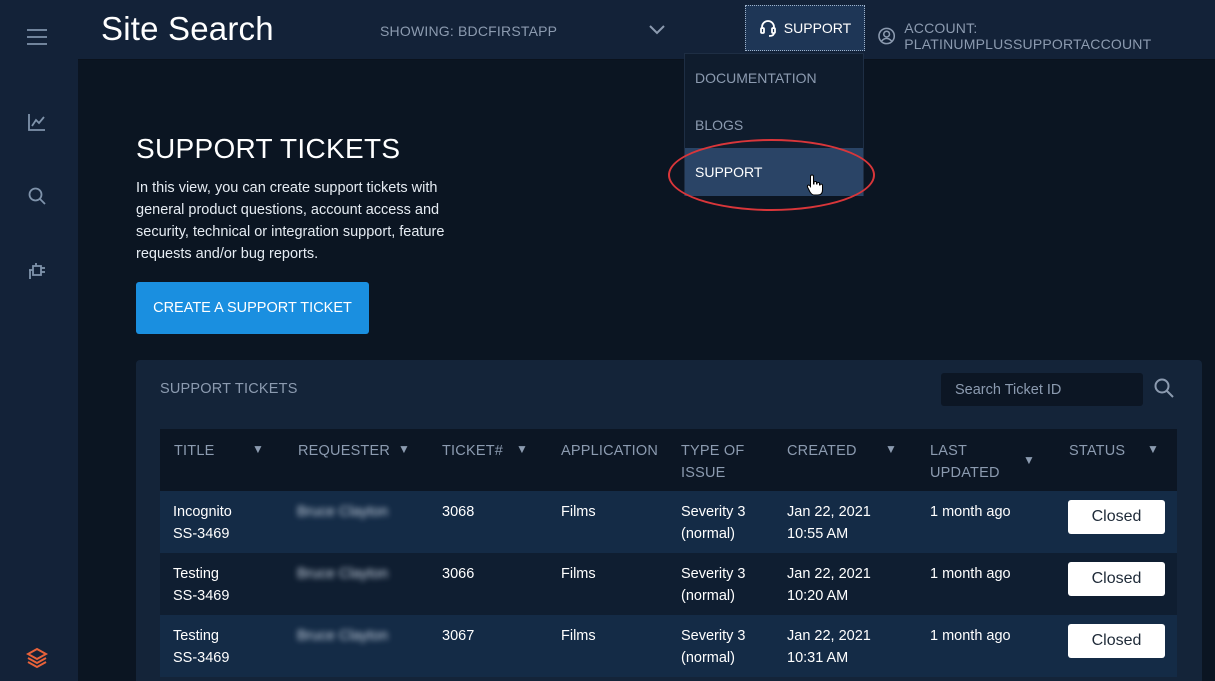 This screenshot has height=681, width=1215. Describe the element at coordinates (610, 451) in the screenshot. I see `column-header-application: APPLICATION` at that location.